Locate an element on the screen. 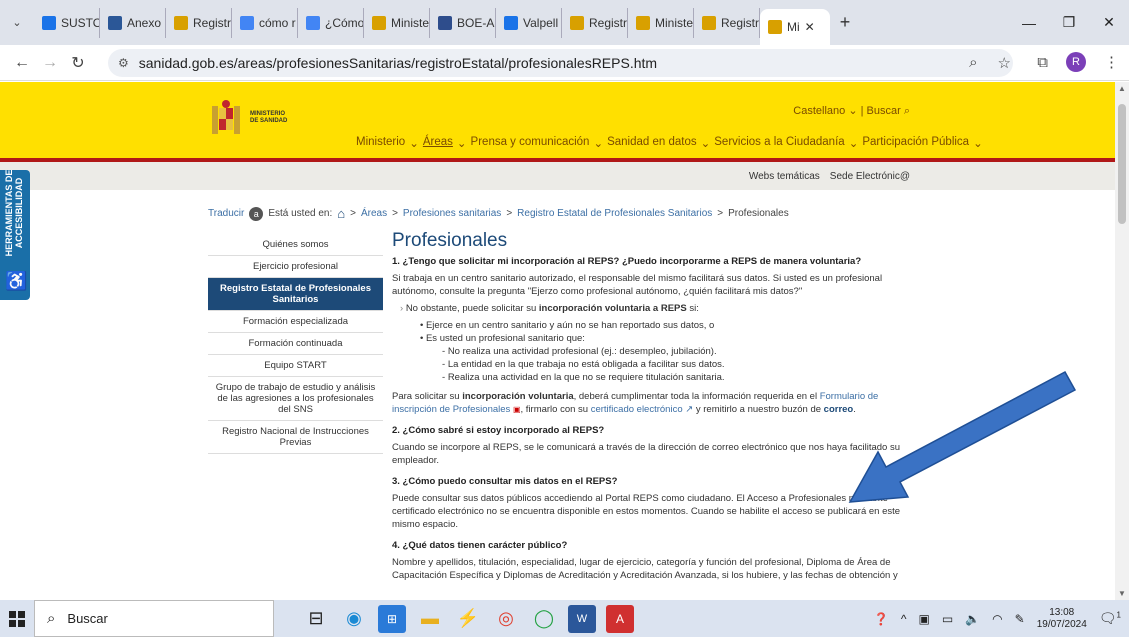 The image size is (1129, 637). webs-tematicas-link: Webs temáticas is located at coordinates (784, 176).